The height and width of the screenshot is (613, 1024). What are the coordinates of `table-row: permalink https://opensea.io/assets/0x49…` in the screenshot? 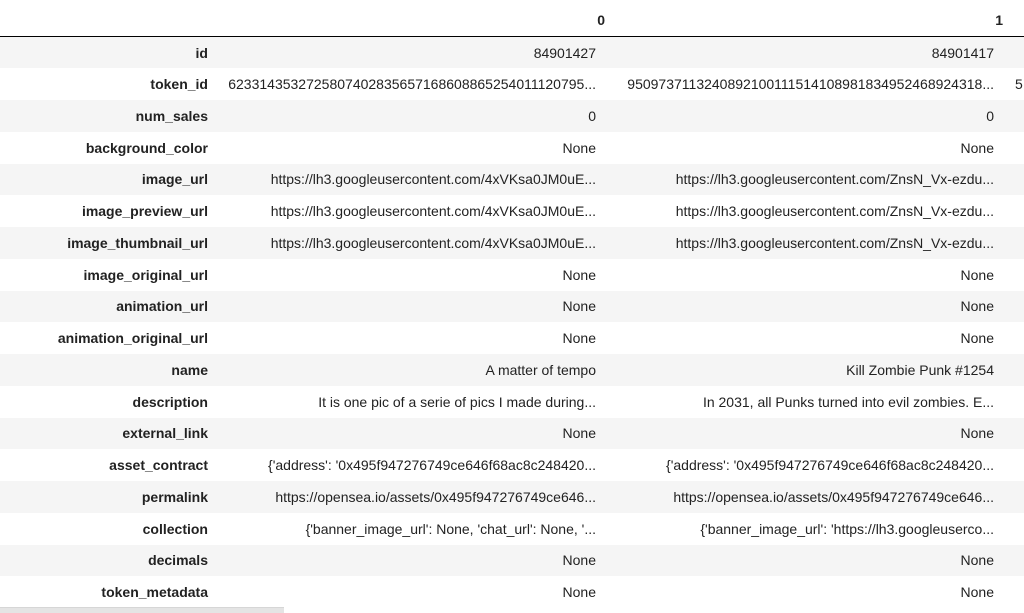 It's located at (512, 497).